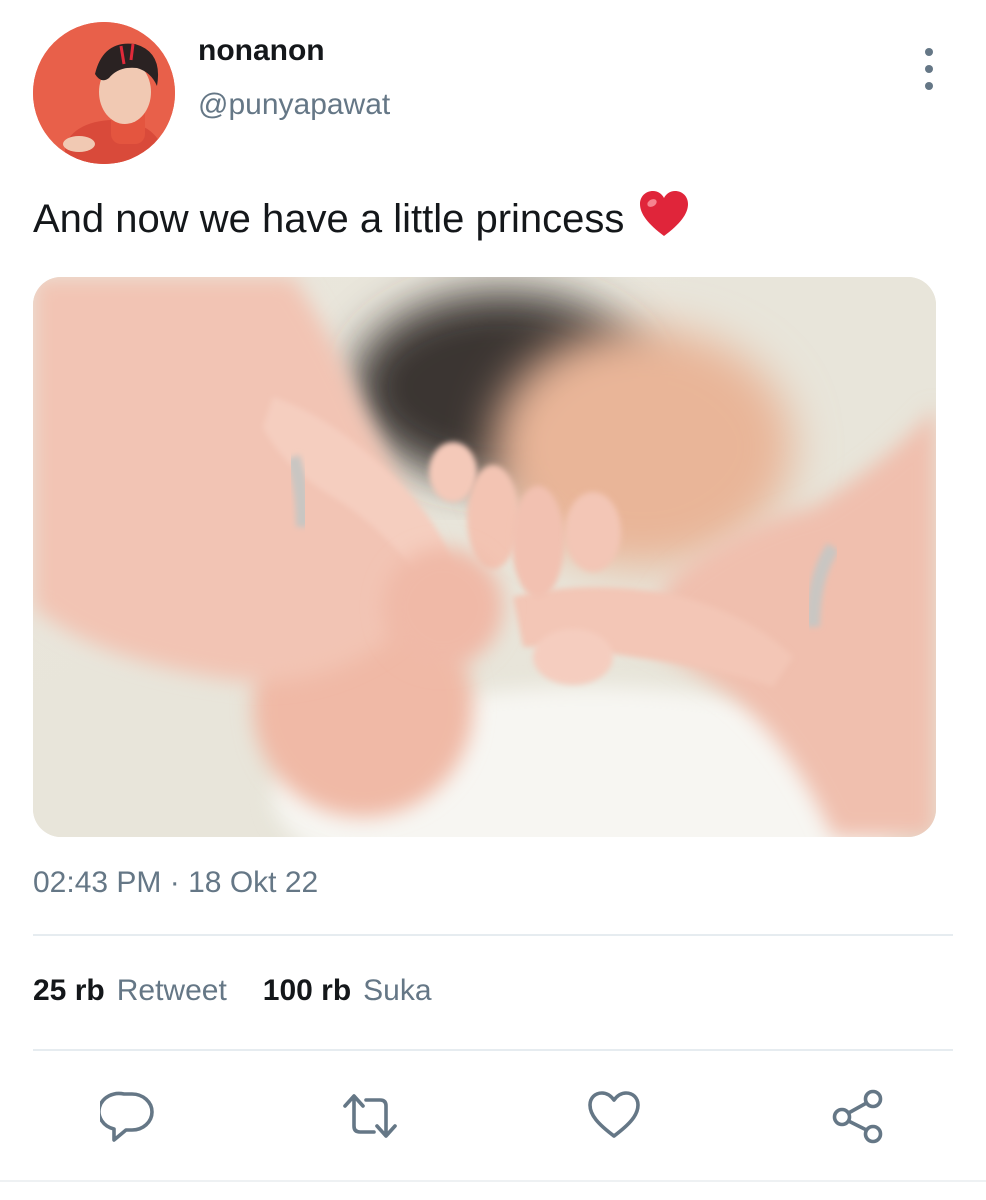 The width and height of the screenshot is (986, 1200). What do you see at coordinates (253, 882) in the screenshot?
I see `tweet-date: 18 Okt 22` at bounding box center [253, 882].